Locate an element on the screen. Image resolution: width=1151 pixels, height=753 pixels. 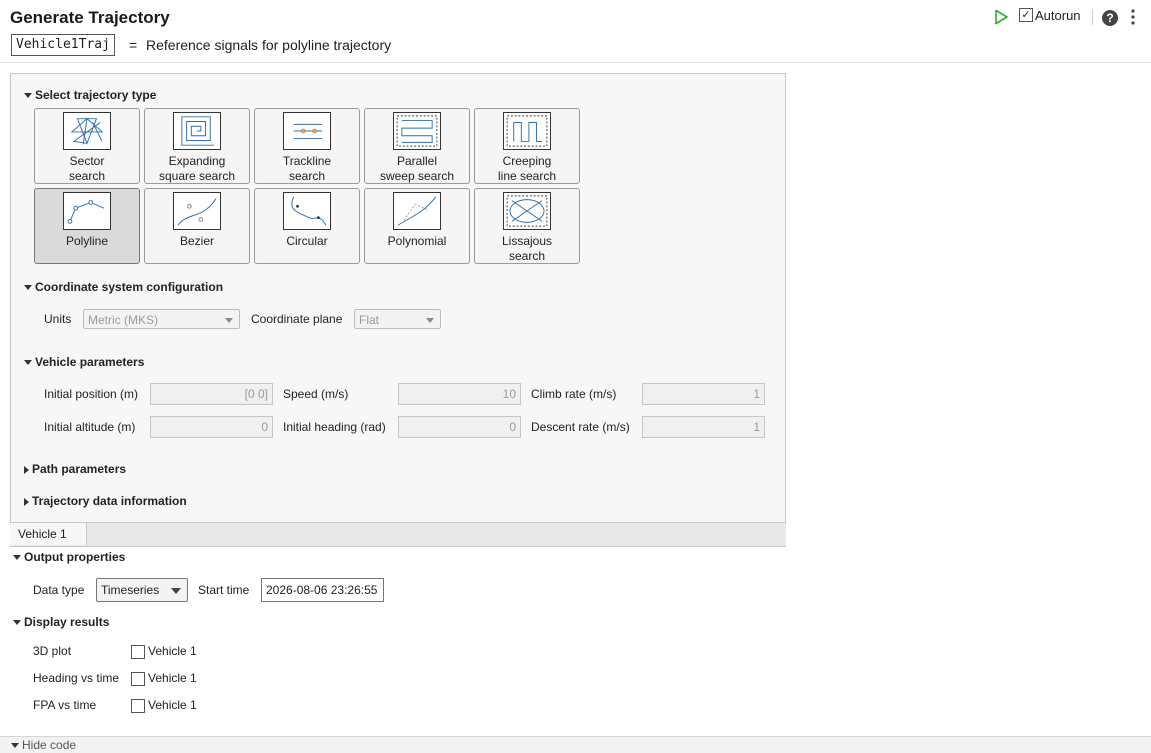
fpa-vs-time-label: FPA vs time is located at coordinates (65, 705).